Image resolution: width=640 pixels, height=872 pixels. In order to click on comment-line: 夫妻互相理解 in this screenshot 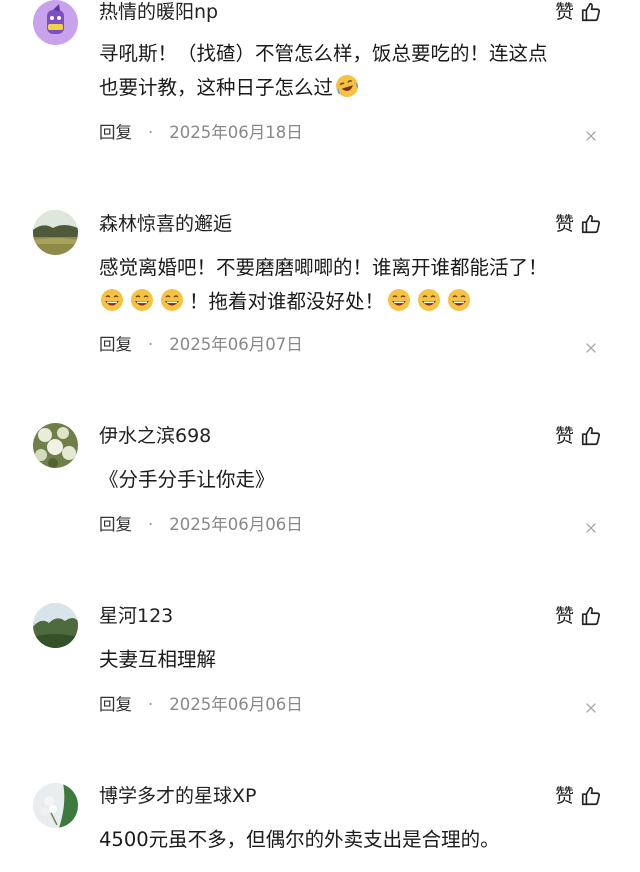, I will do `click(158, 659)`.